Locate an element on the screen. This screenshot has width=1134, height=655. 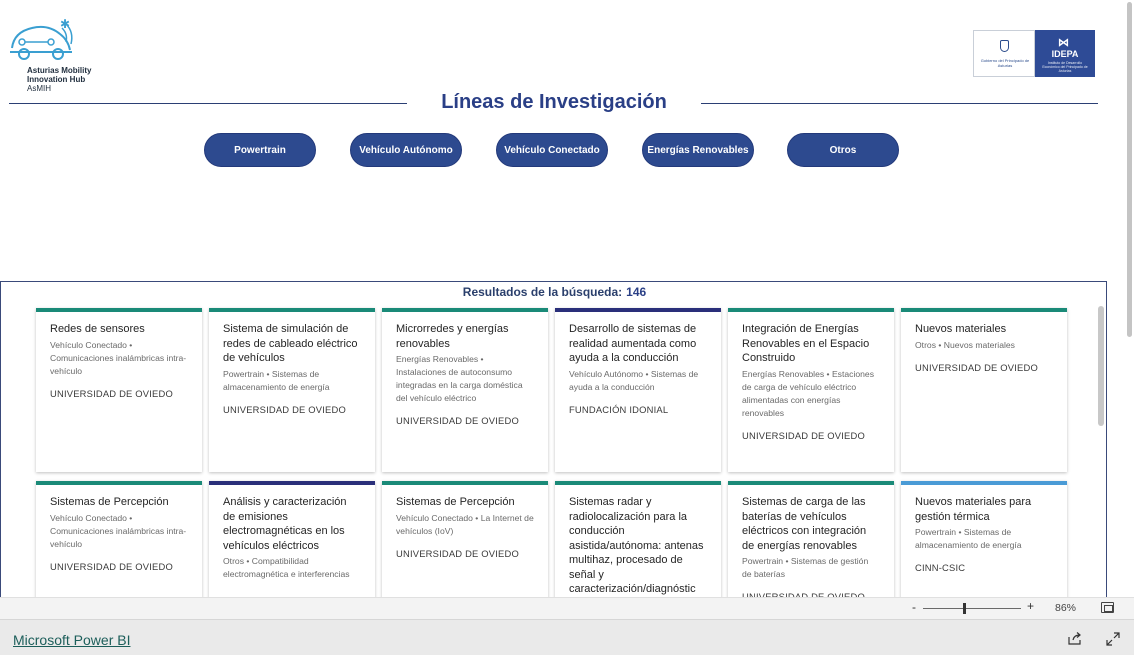
results-header: Resultados de la búsqueda: 146 is located at coordinates (553, 292).